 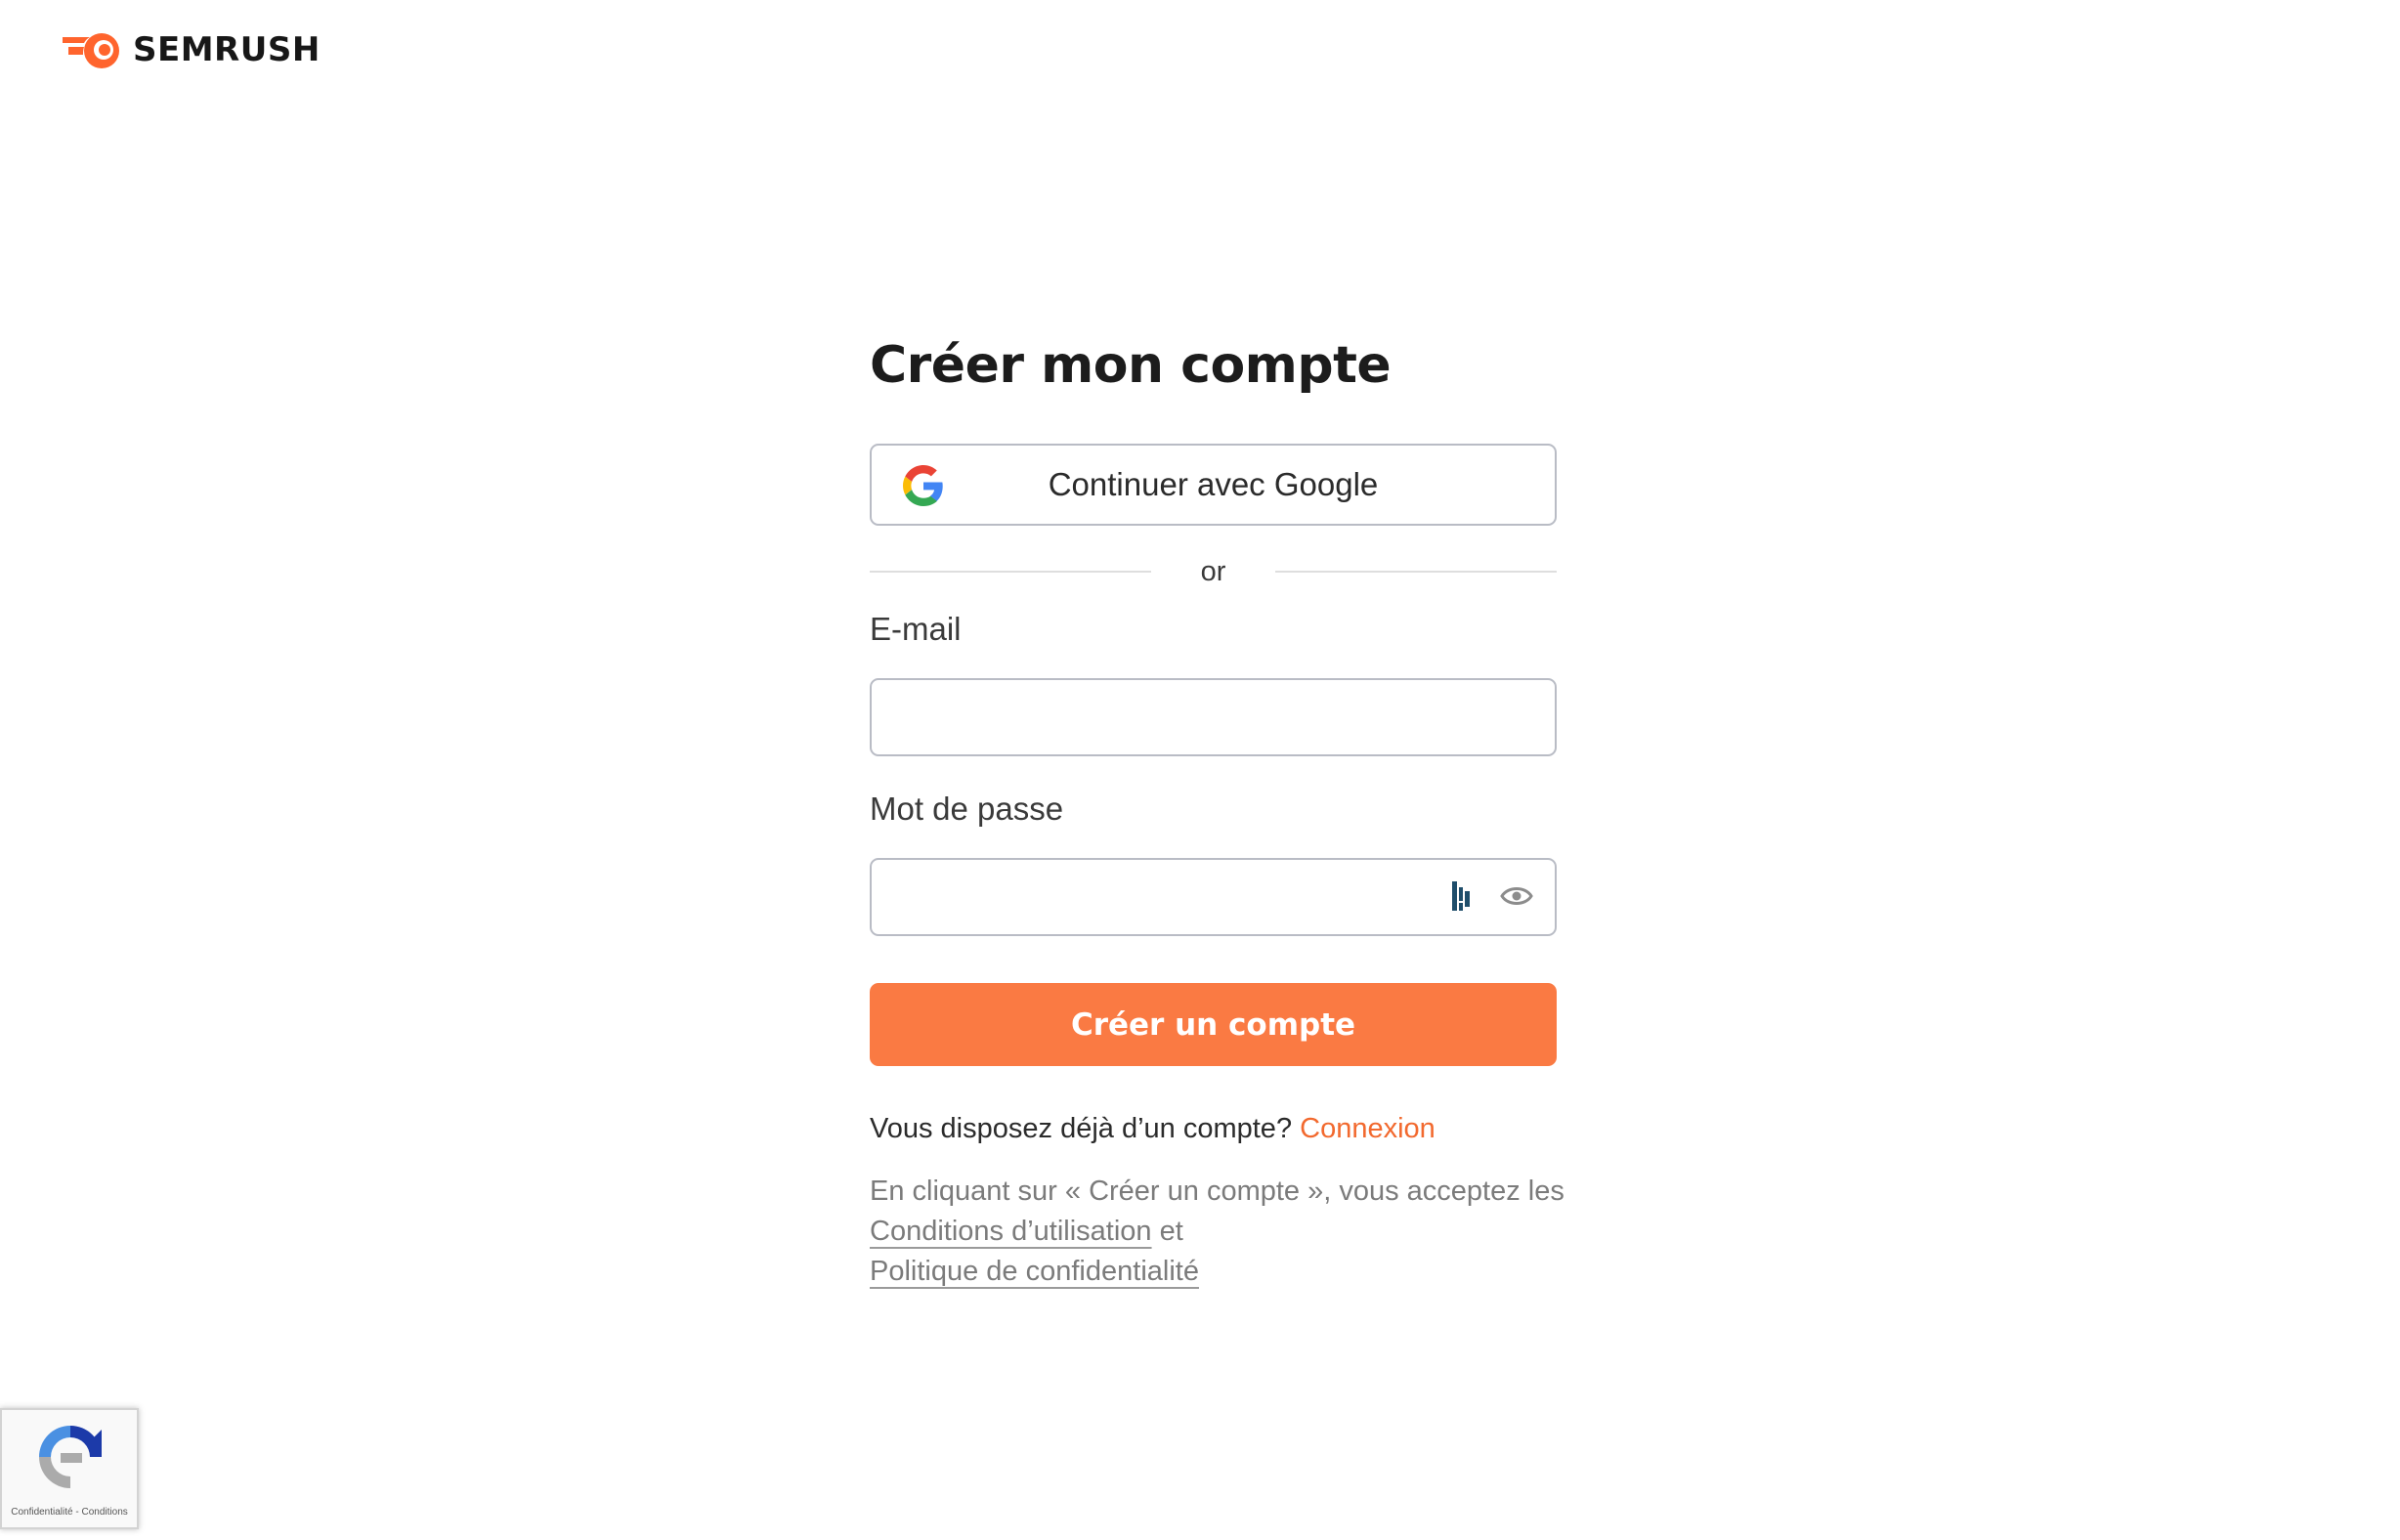 I want to click on recaptcha-links: Confidentialité - Conditions, so click(x=69, y=1512).